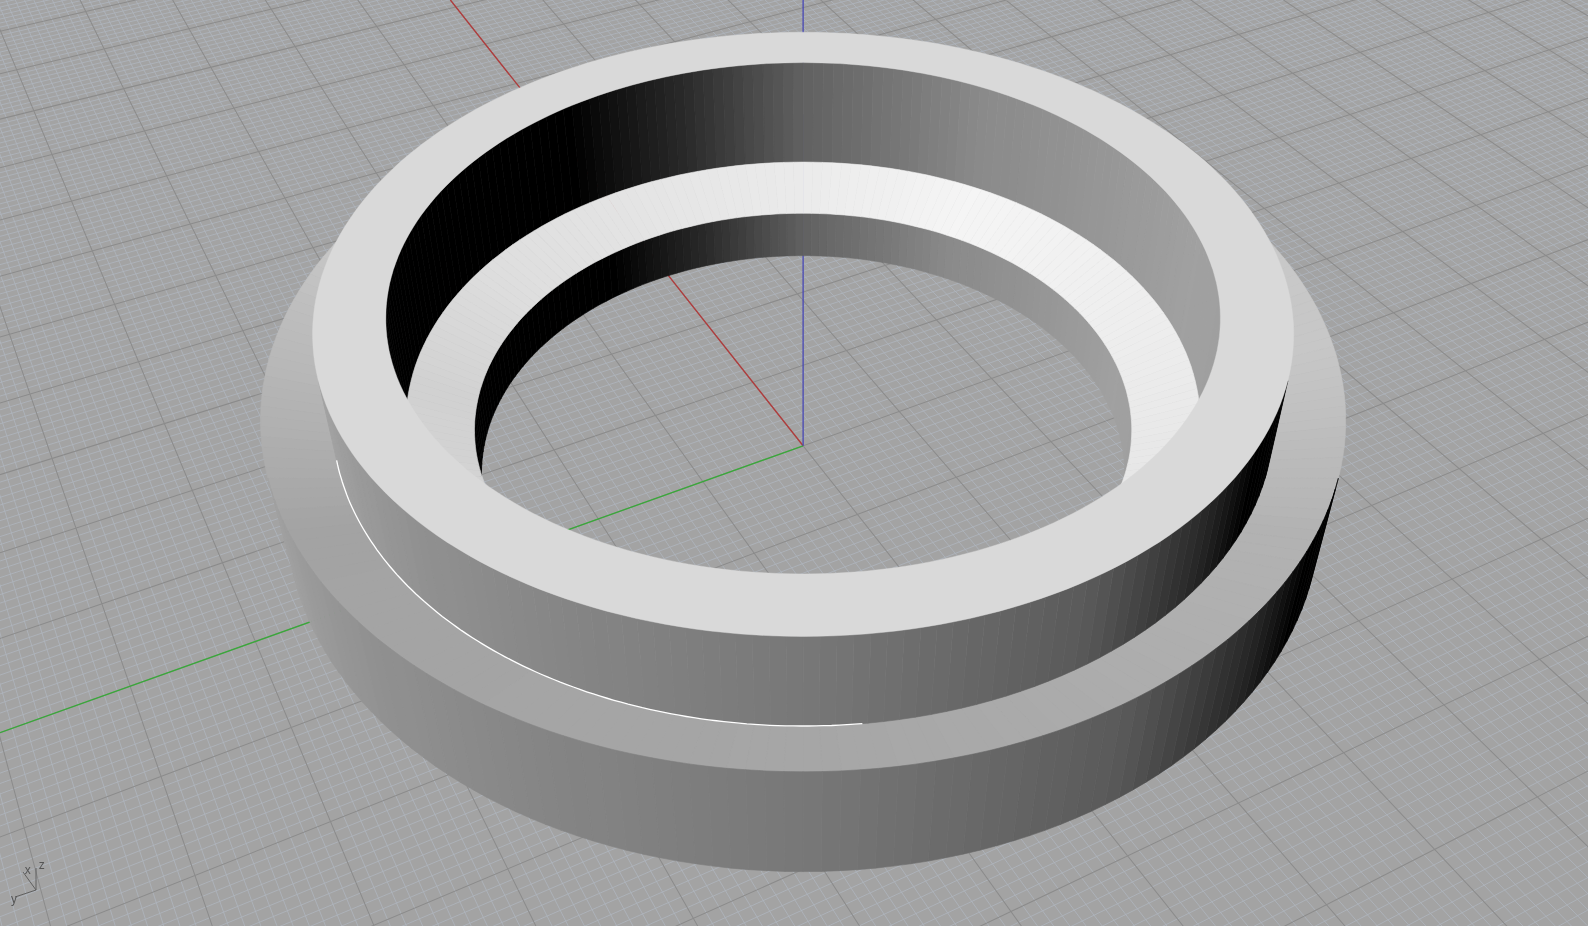 The image size is (1588, 926). Describe the element at coordinates (25, 882) in the screenshot. I see `axis-triad-icon` at that location.